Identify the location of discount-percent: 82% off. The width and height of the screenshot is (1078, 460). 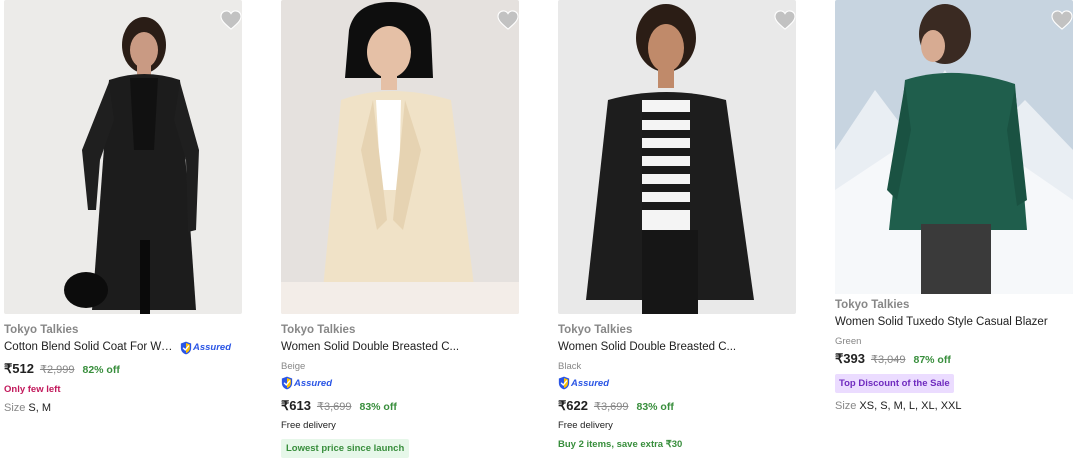
(101, 370).